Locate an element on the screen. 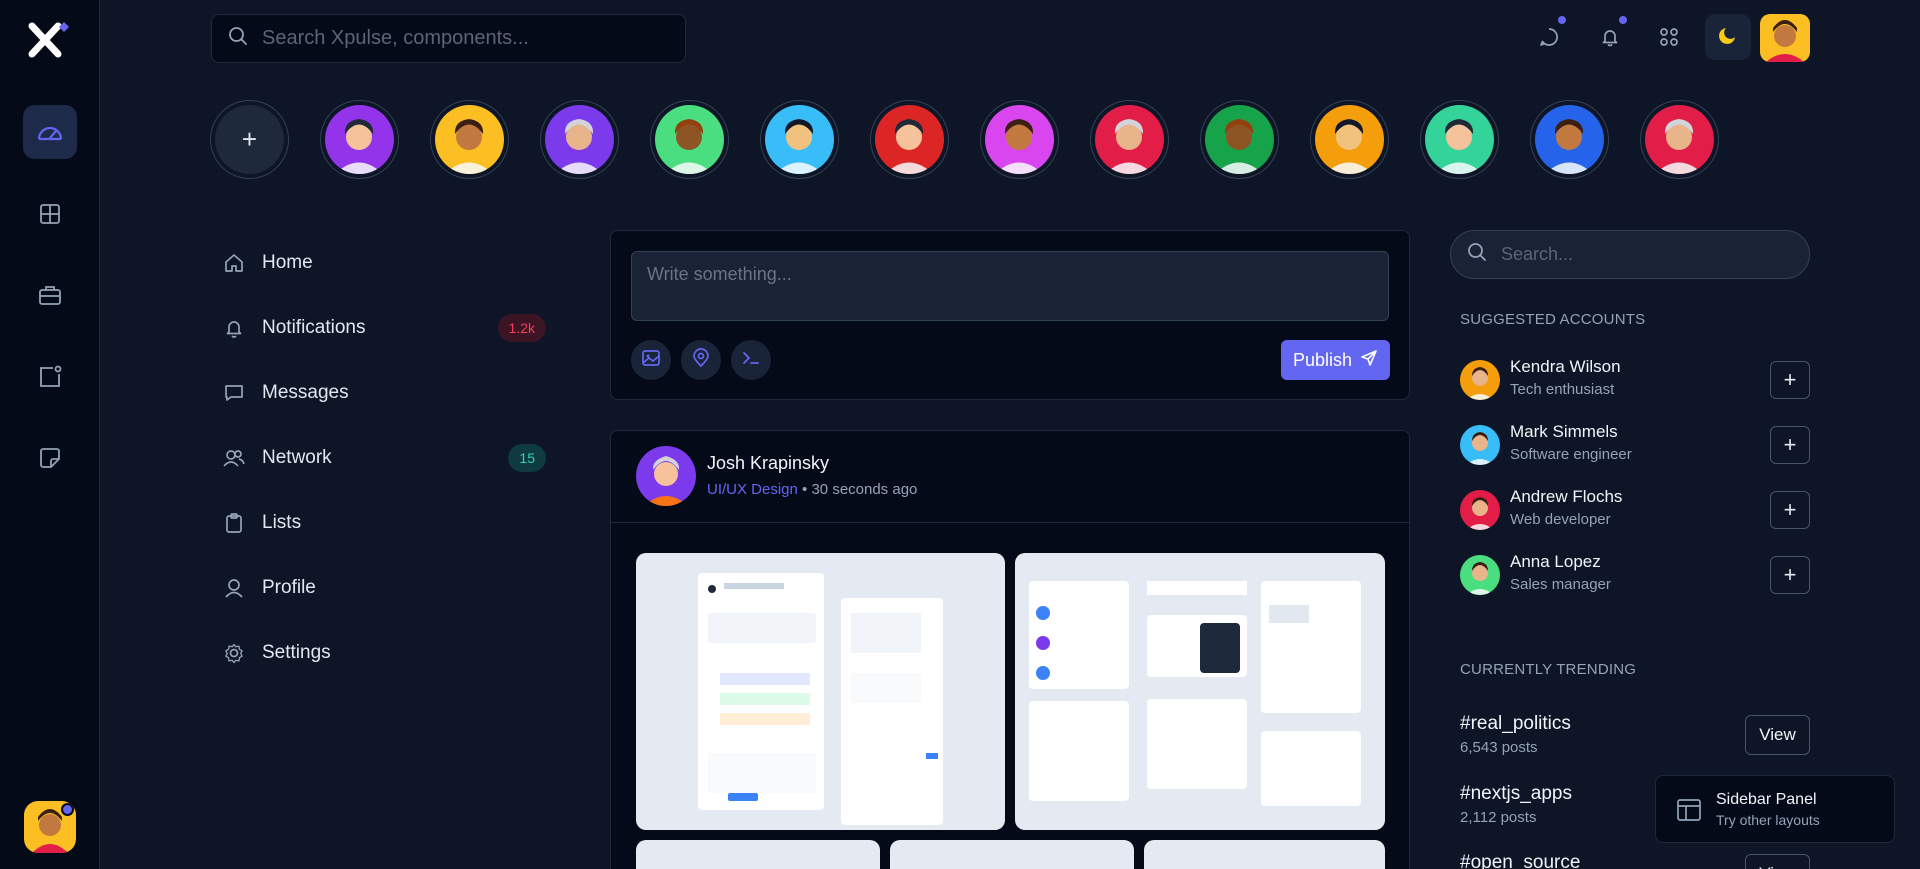 Image resolution: width=1920 pixels, height=869 pixels. menu-item-lists: Lists is located at coordinates (385, 522).